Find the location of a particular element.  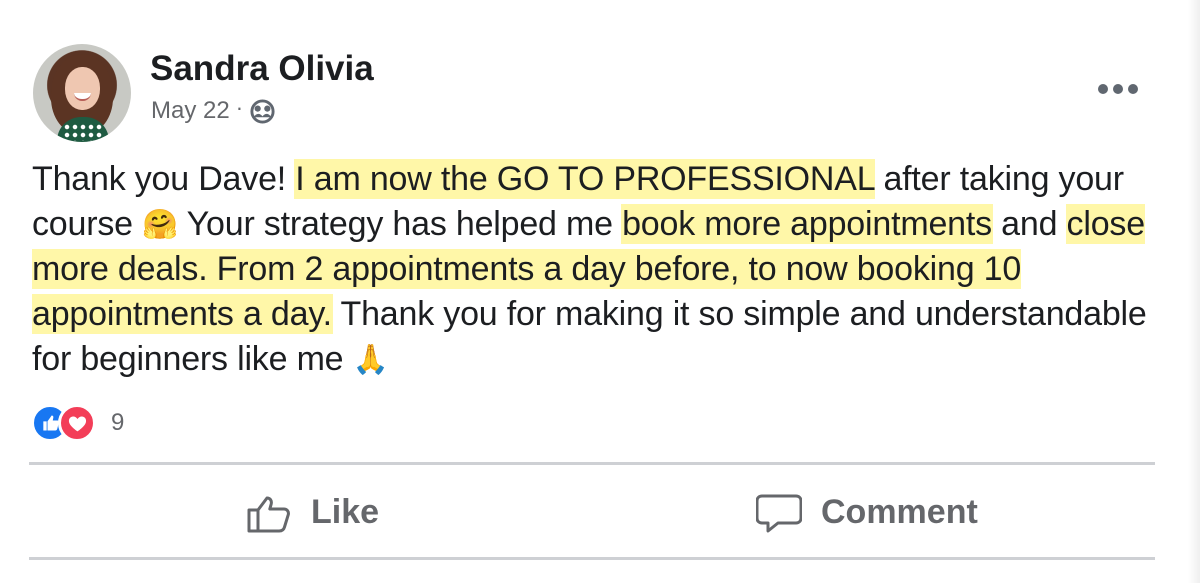

reaction-count: 9 is located at coordinates (118, 422).